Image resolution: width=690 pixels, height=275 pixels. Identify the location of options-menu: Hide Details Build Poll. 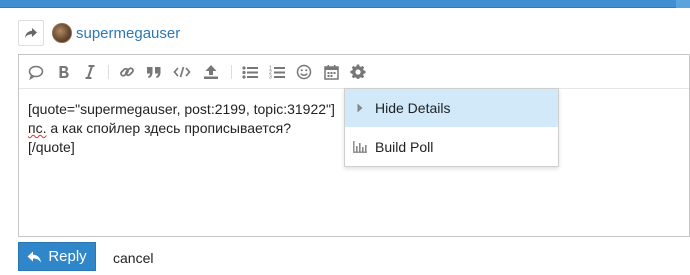
(451, 127).